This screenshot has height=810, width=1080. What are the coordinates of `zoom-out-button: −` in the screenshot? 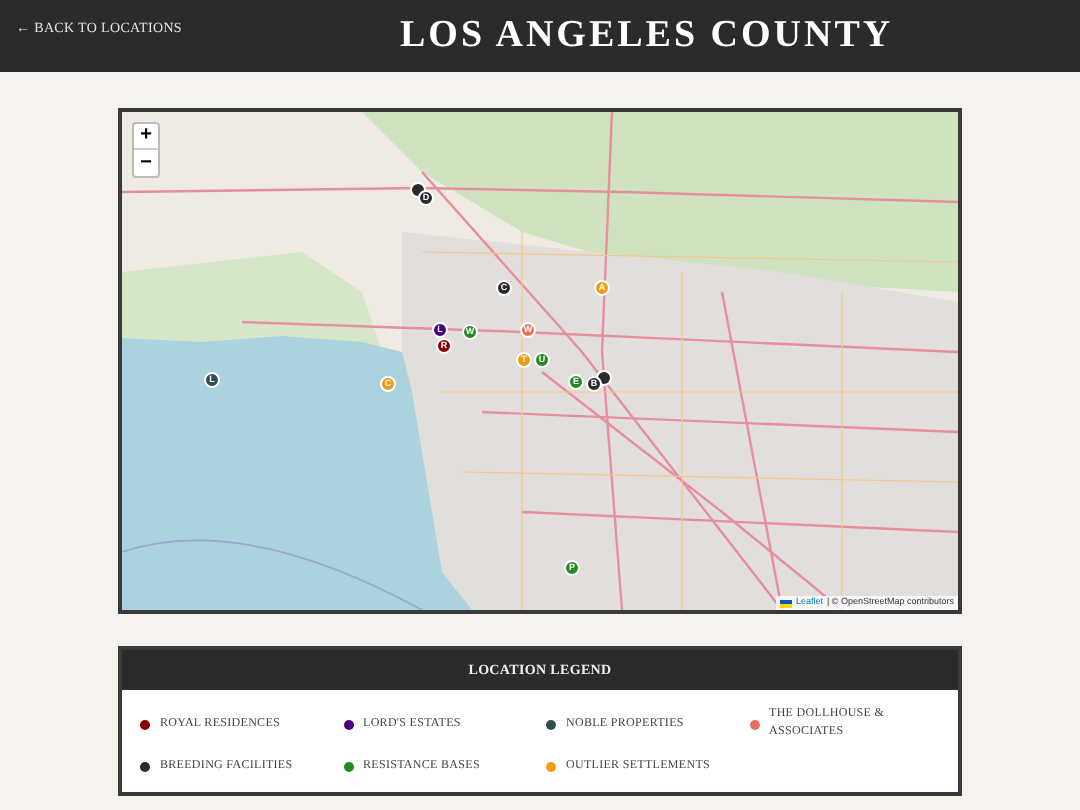 It's located at (146, 163).